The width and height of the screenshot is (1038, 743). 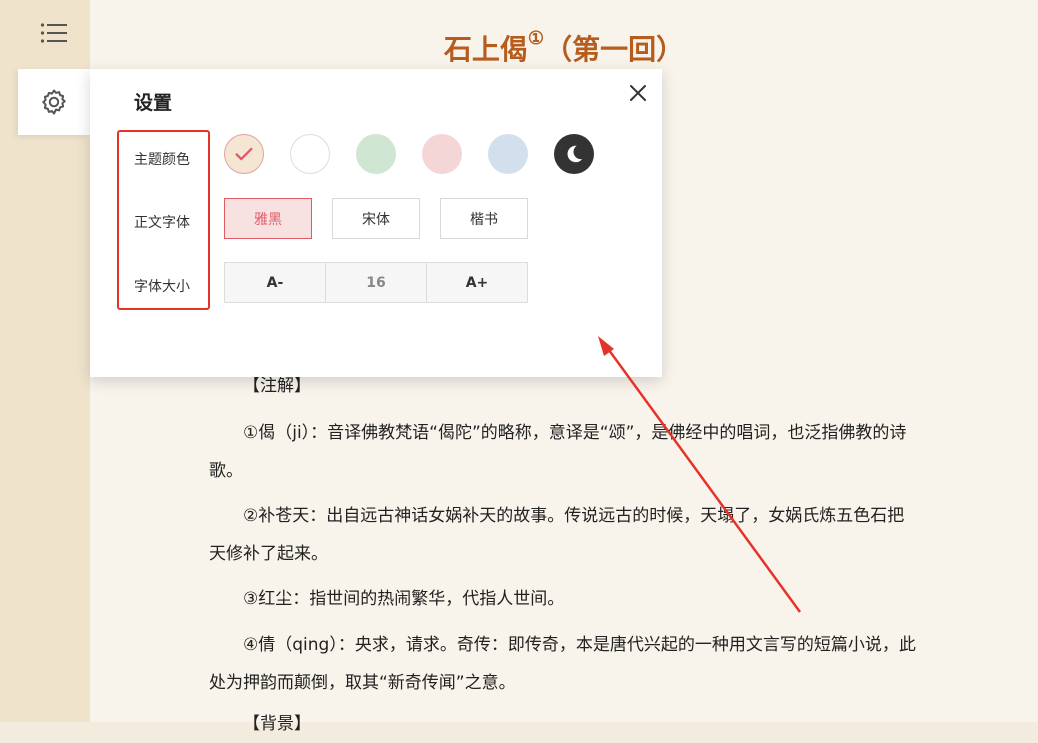 I want to click on check-icon, so click(x=244, y=154).